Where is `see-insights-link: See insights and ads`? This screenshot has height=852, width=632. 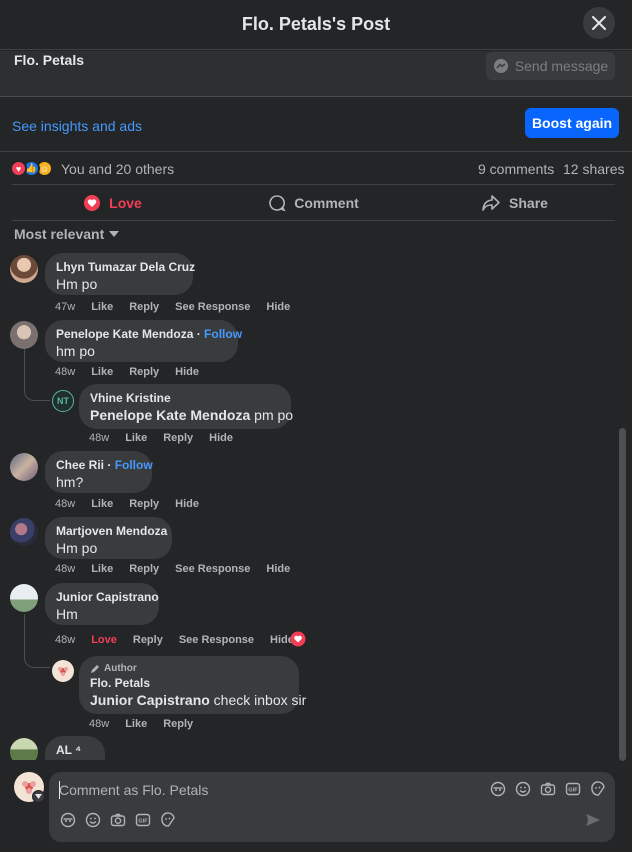 see-insights-link: See insights and ads is located at coordinates (77, 126).